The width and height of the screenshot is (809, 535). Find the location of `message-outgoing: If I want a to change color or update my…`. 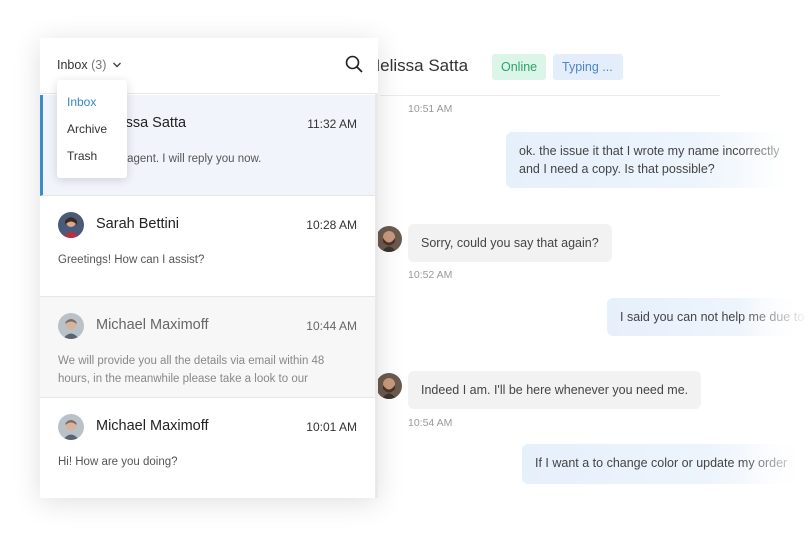

message-outgoing: If I want a to change color or update my… is located at coordinates (665, 464).